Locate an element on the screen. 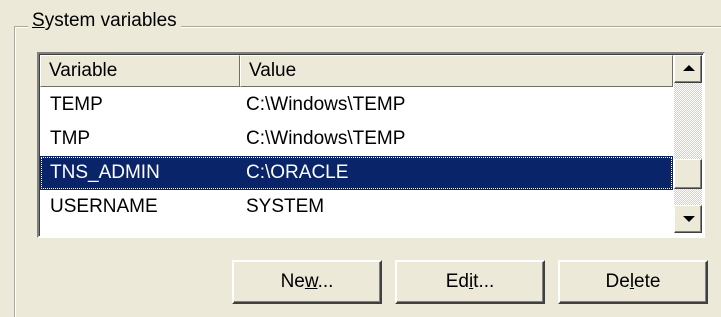 Image resolution: width=721 pixels, height=317 pixels. scrollbar-thumb is located at coordinates (688, 174).